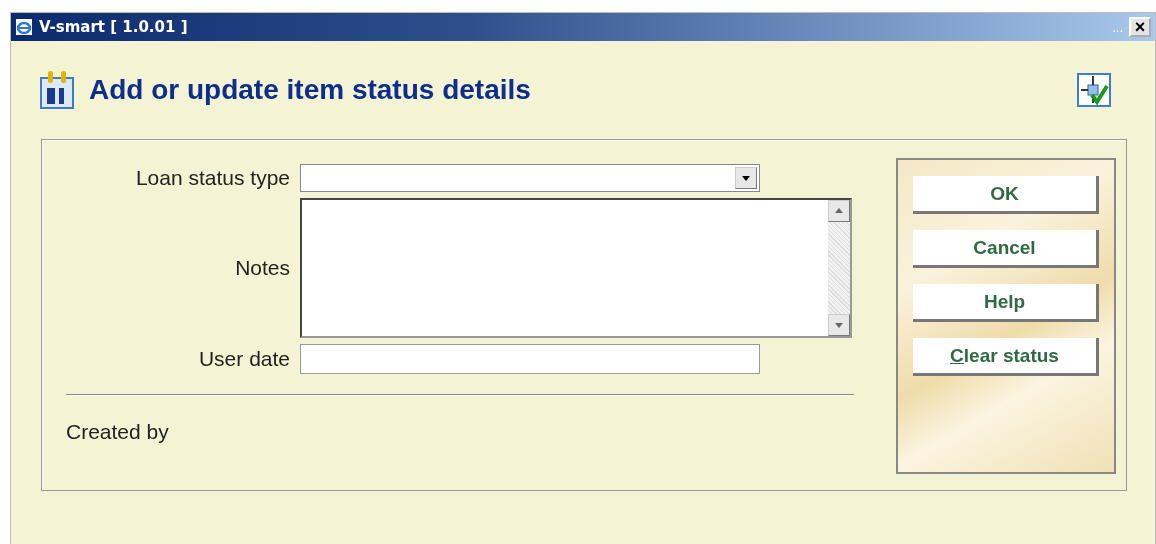 The width and height of the screenshot is (1156, 544). Describe the element at coordinates (1006, 303) in the screenshot. I see `action-button: Help` at that location.